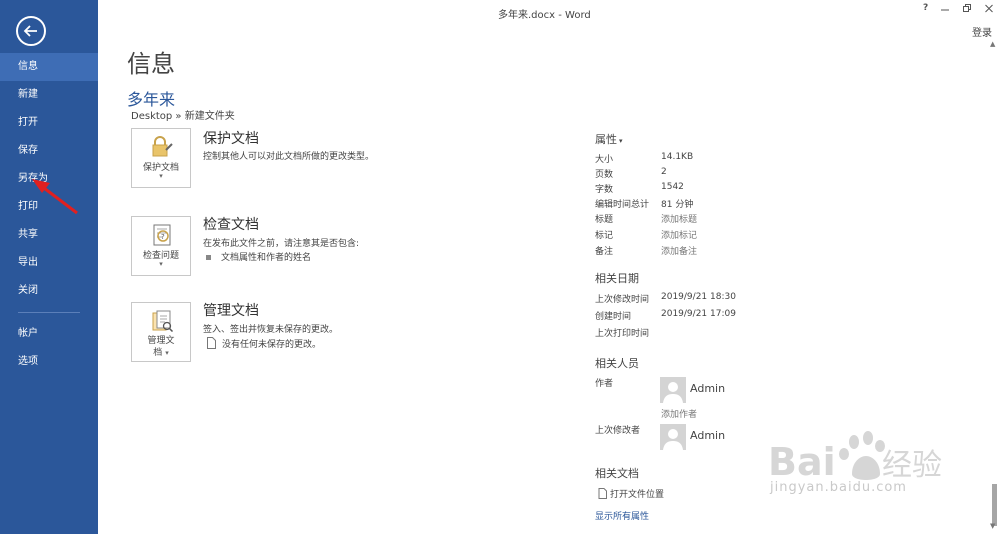 Image resolution: width=1000 pixels, height=534 pixels. What do you see at coordinates (855, 457) in the screenshot?
I see `baidu-logo-watermark: Bai 经验` at bounding box center [855, 457].